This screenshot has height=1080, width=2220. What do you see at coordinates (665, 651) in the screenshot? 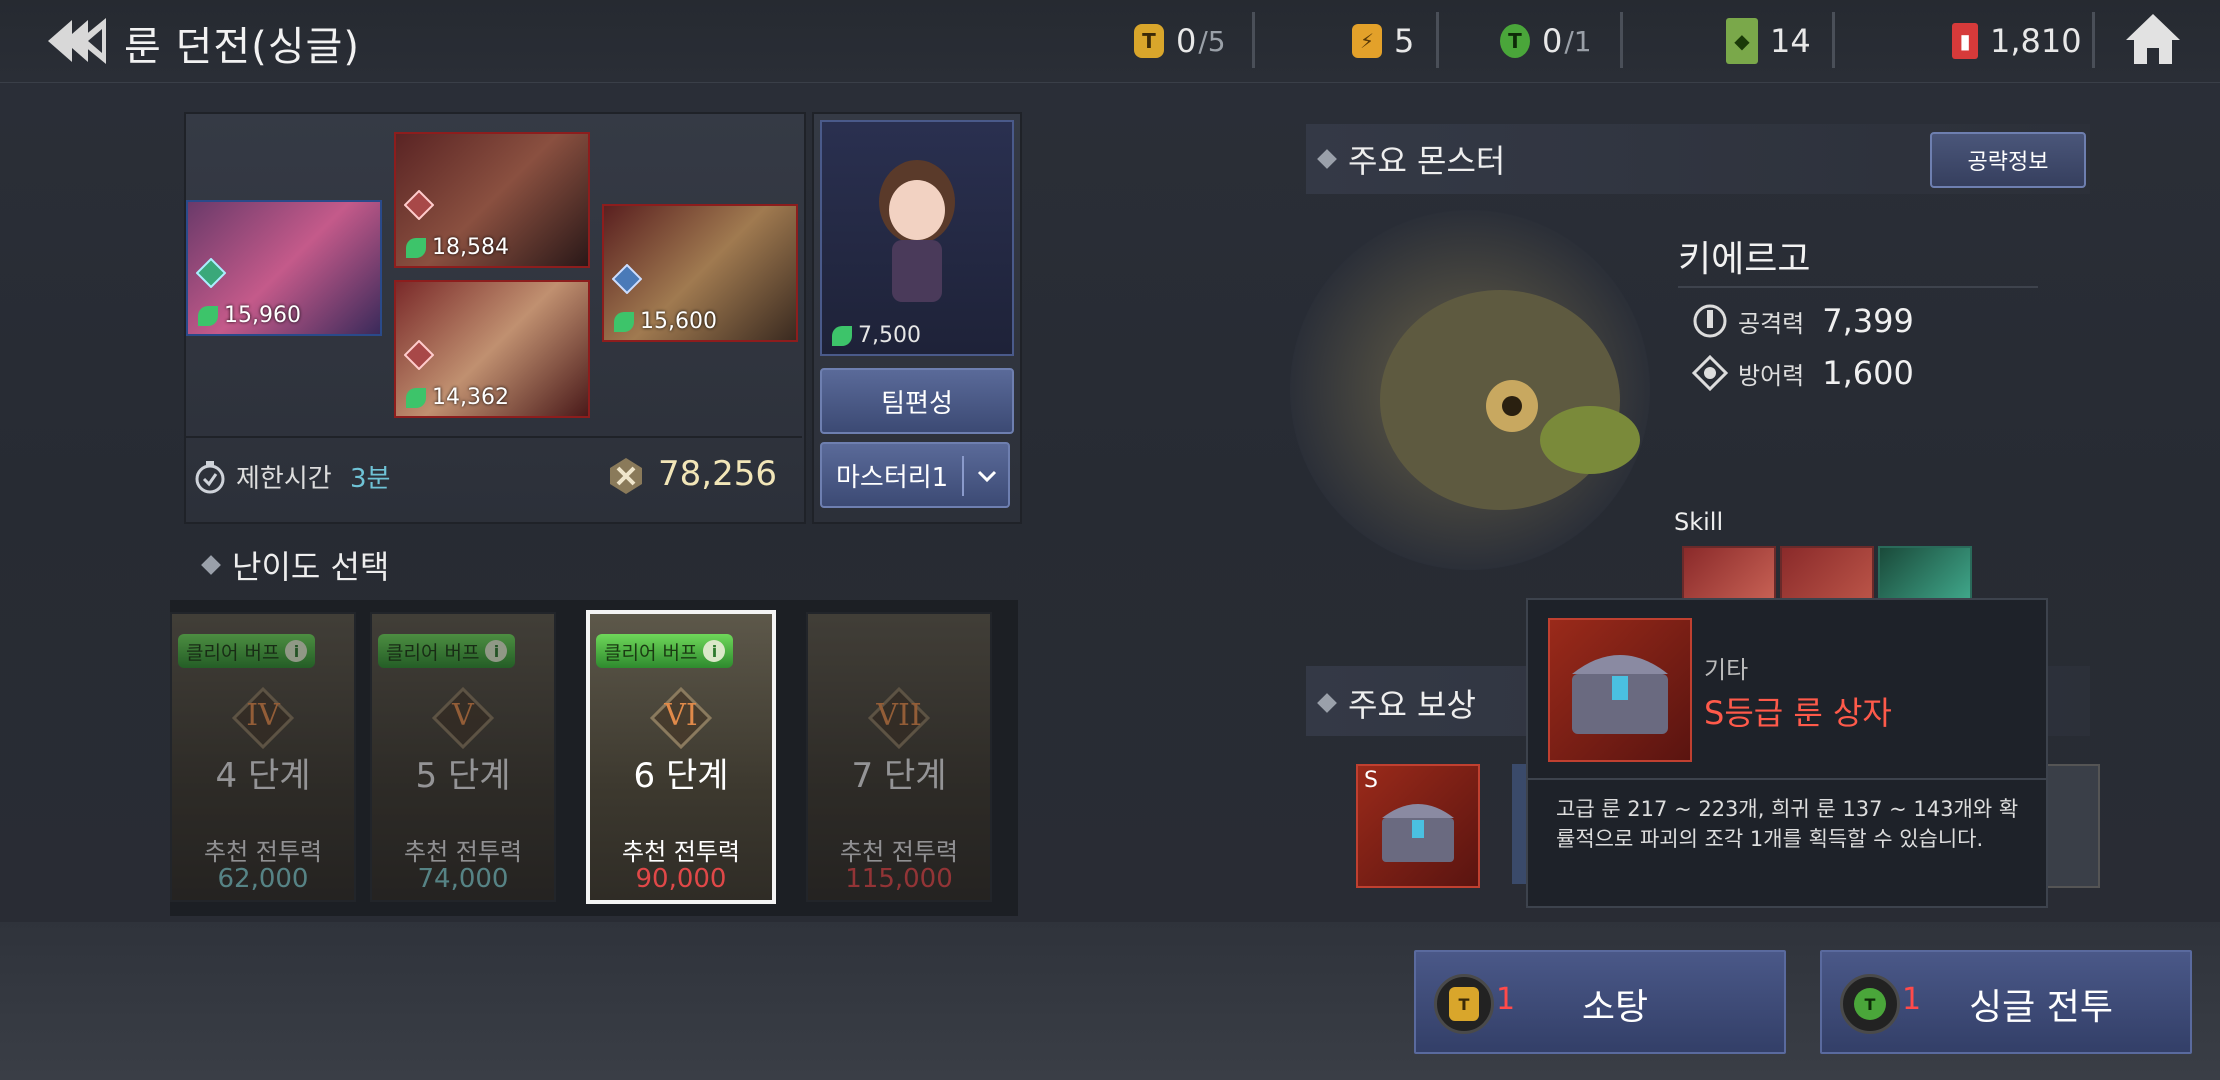
I see `clear-buff-badge: 클리어 버프 i` at bounding box center [665, 651].